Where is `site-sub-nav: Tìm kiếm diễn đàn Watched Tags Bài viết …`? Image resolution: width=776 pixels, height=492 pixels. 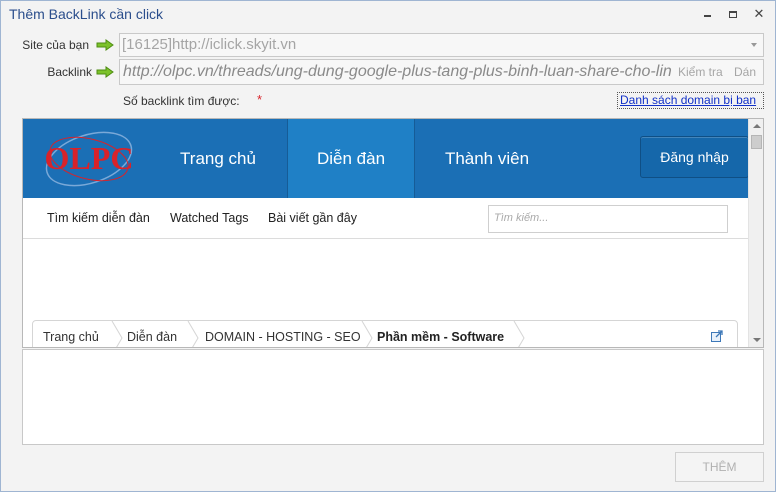 site-sub-nav: Tìm kiếm diễn đàn Watched Tags Bài viết … is located at coordinates (385, 218).